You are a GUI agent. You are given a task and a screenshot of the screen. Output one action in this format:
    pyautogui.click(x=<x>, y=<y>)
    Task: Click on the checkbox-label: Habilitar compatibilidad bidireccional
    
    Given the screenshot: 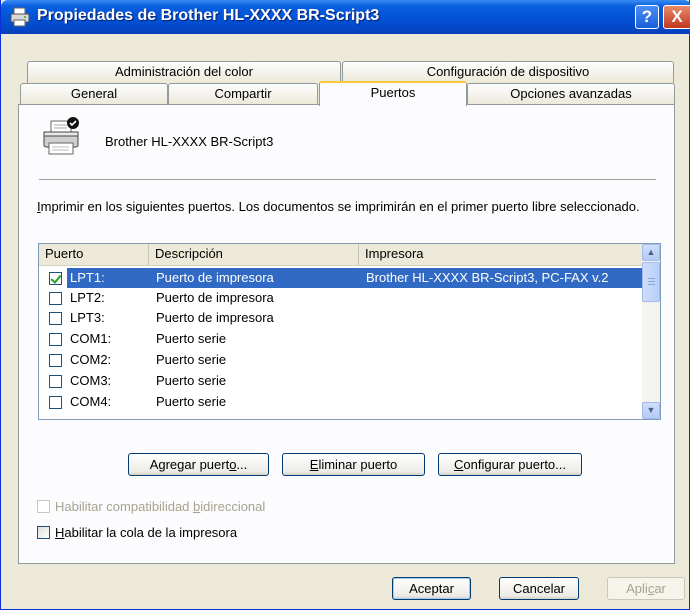 What is the action you would take?
    pyautogui.click(x=160, y=506)
    